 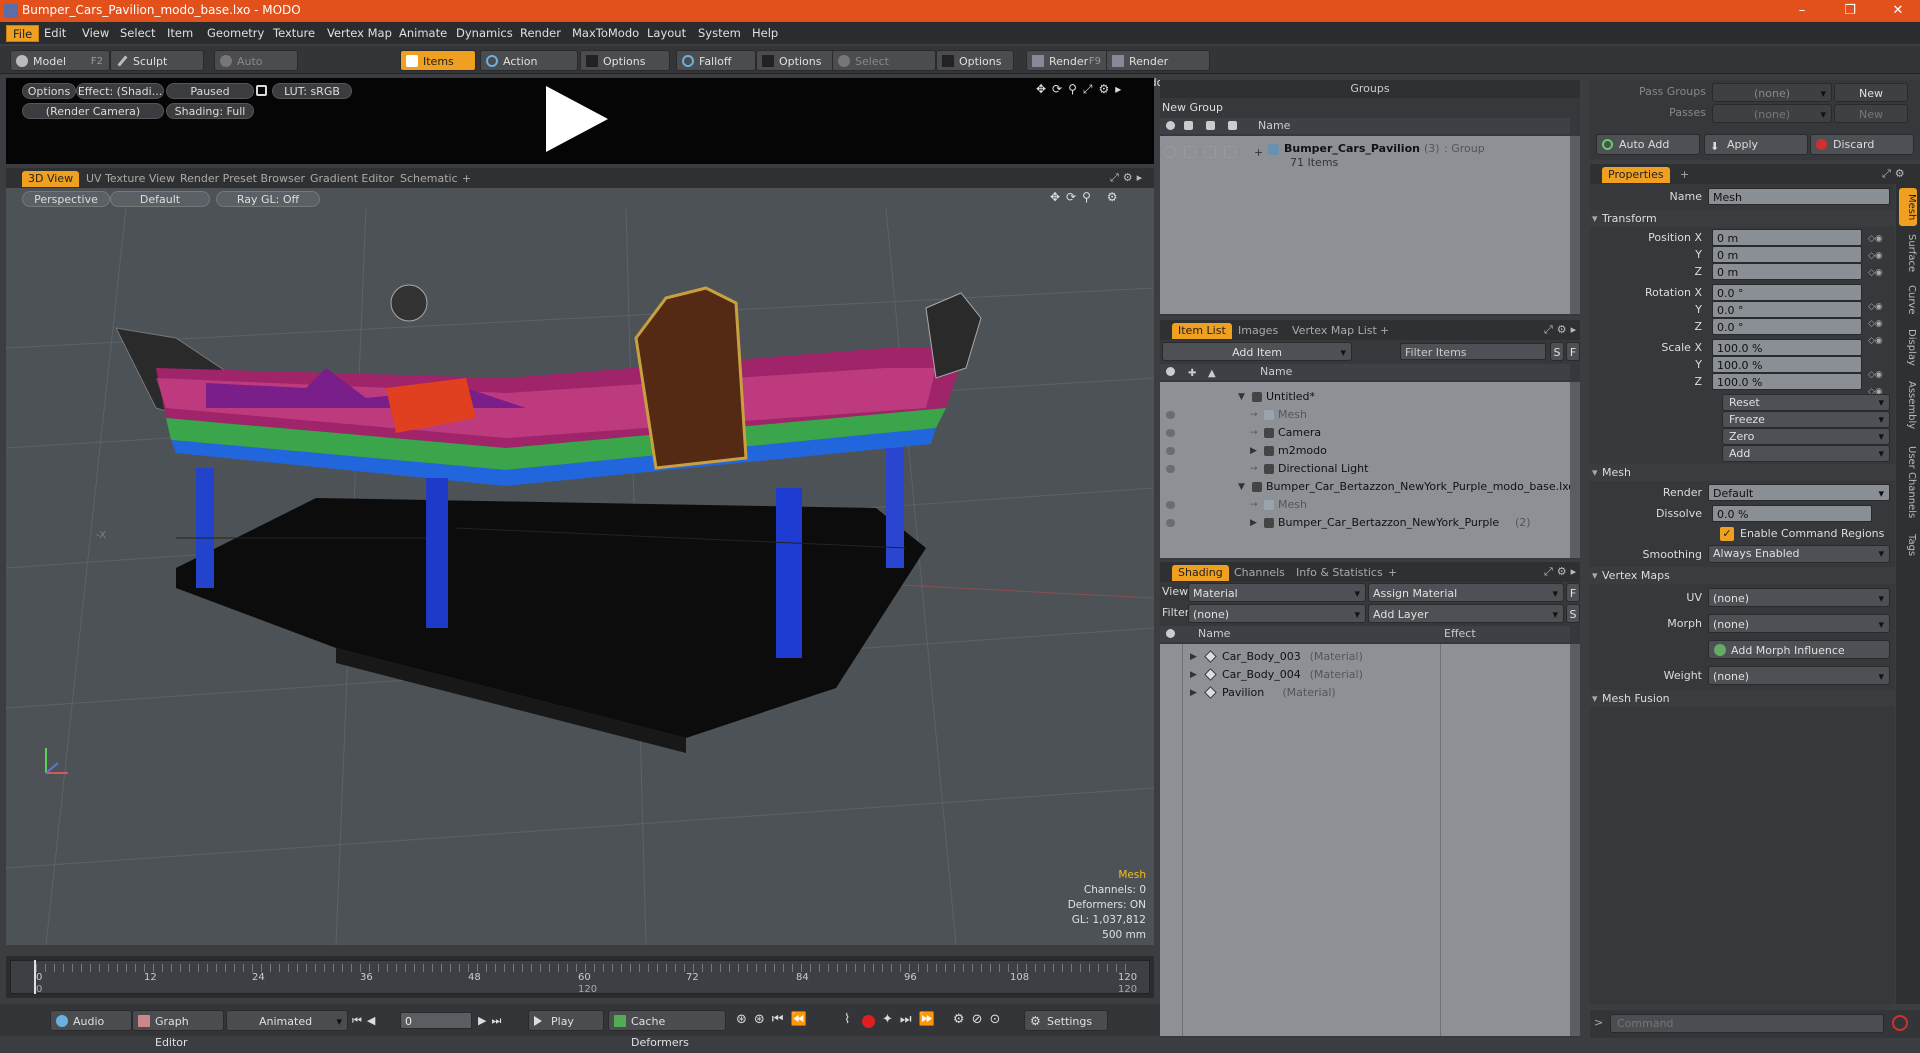 What do you see at coordinates (49, 91) in the screenshot?
I see `preview-options-button: Options` at bounding box center [49, 91].